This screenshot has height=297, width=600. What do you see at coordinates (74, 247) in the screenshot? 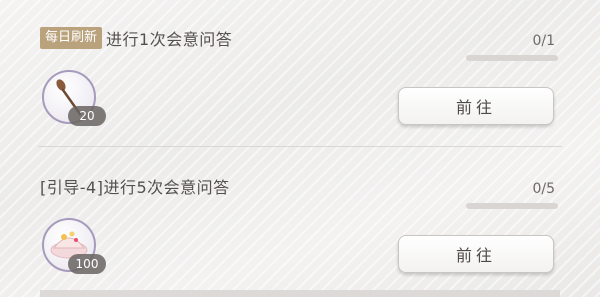
I see `reward-item: 100` at bounding box center [74, 247].